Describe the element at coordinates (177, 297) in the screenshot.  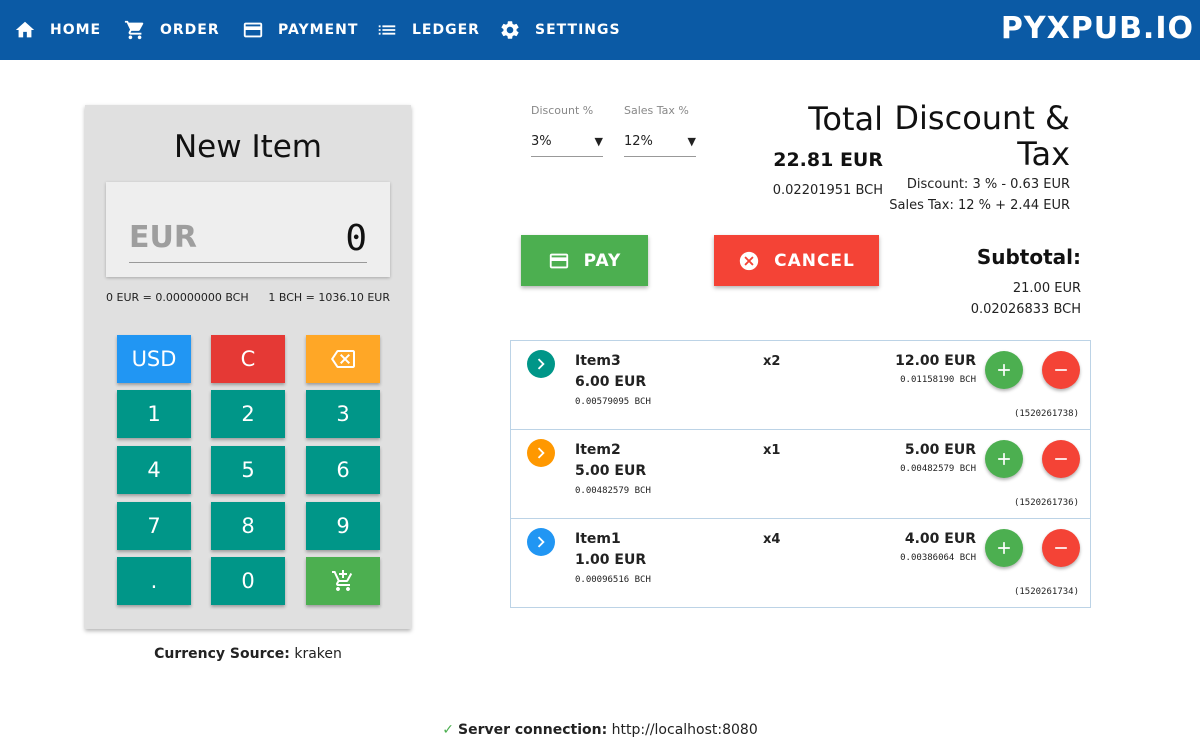
I see `conversion-rate: 0 EUR = 0.00000000 BCH` at that location.